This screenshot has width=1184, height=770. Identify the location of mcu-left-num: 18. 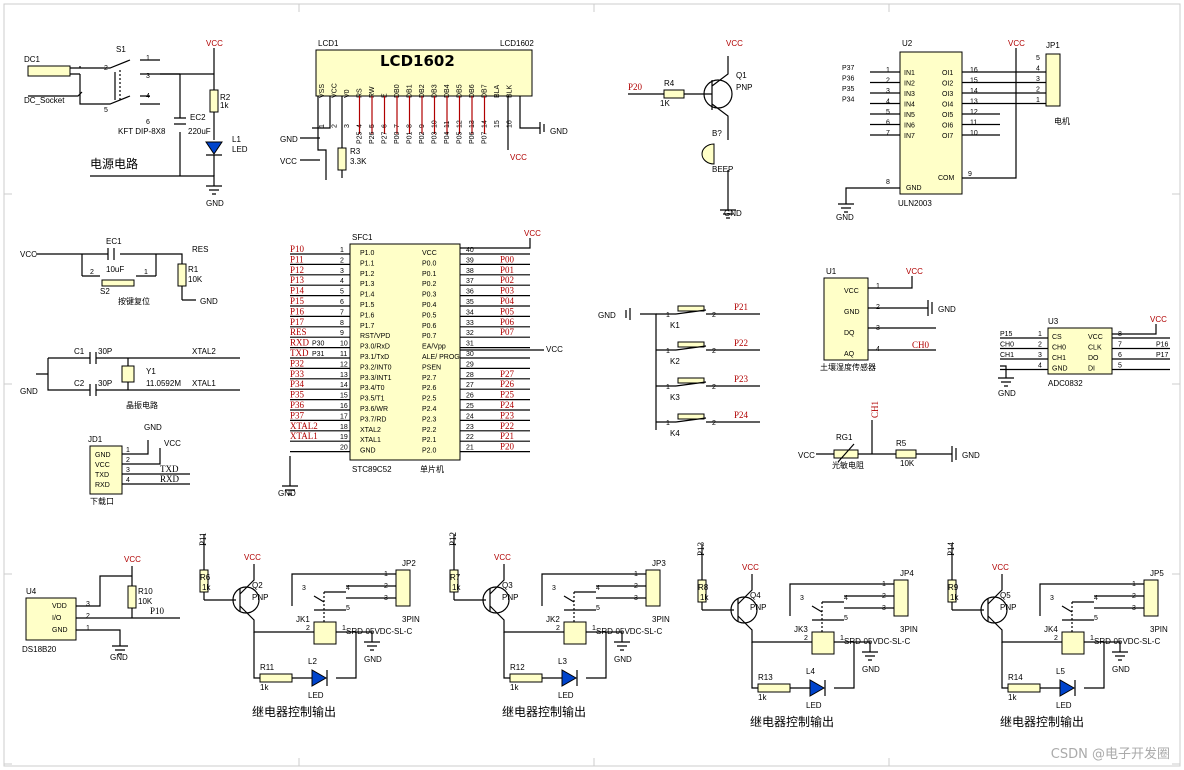
(344, 427).